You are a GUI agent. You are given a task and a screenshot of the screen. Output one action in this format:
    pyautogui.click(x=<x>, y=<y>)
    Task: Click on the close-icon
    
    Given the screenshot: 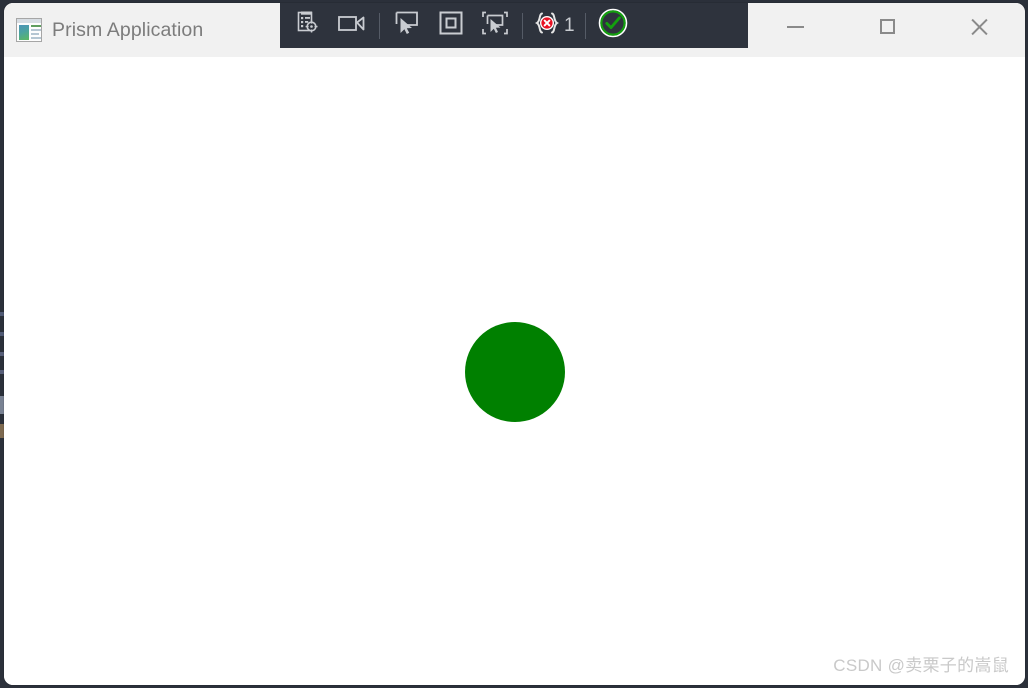 What is the action you would take?
    pyautogui.click(x=979, y=27)
    